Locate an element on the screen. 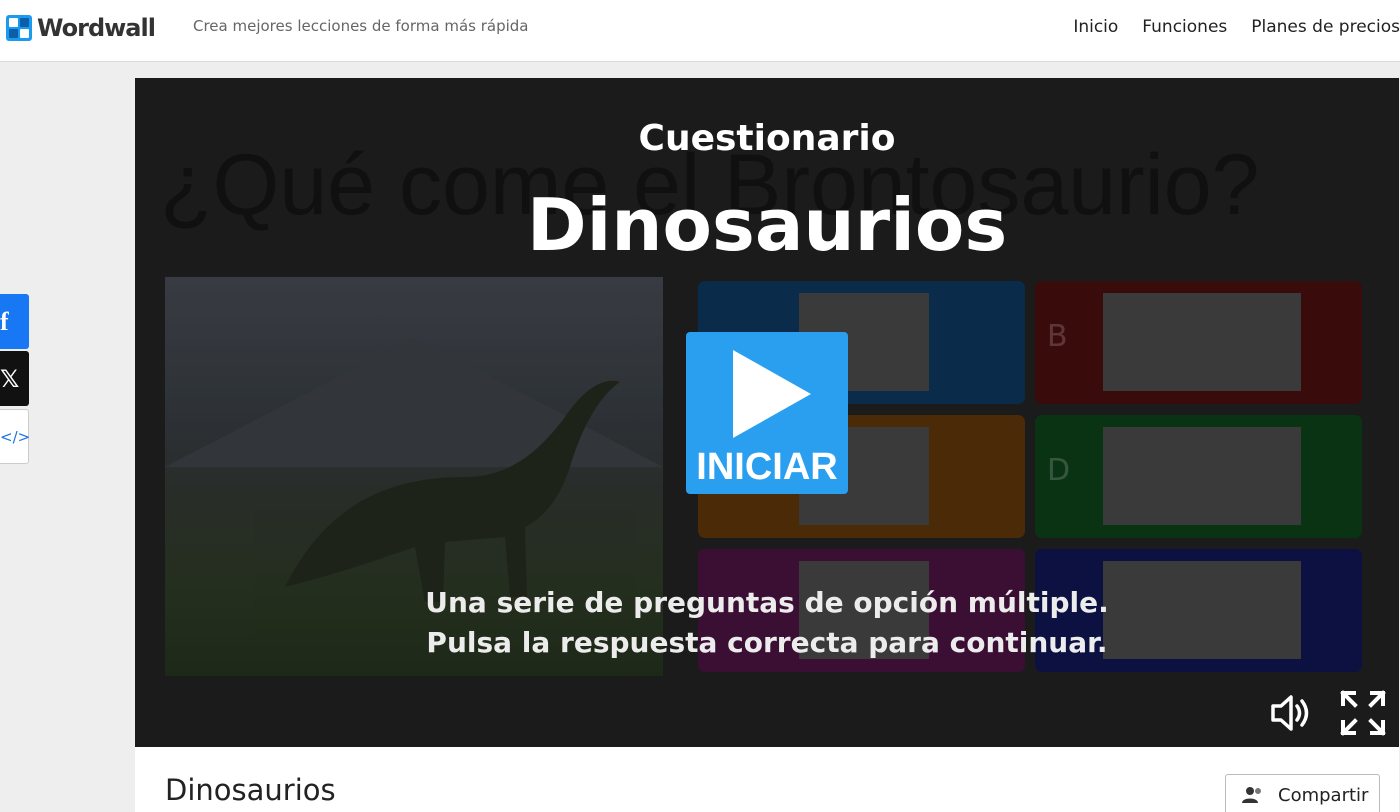 The width and height of the screenshot is (1400, 812). logo-mark-icon is located at coordinates (19, 28).